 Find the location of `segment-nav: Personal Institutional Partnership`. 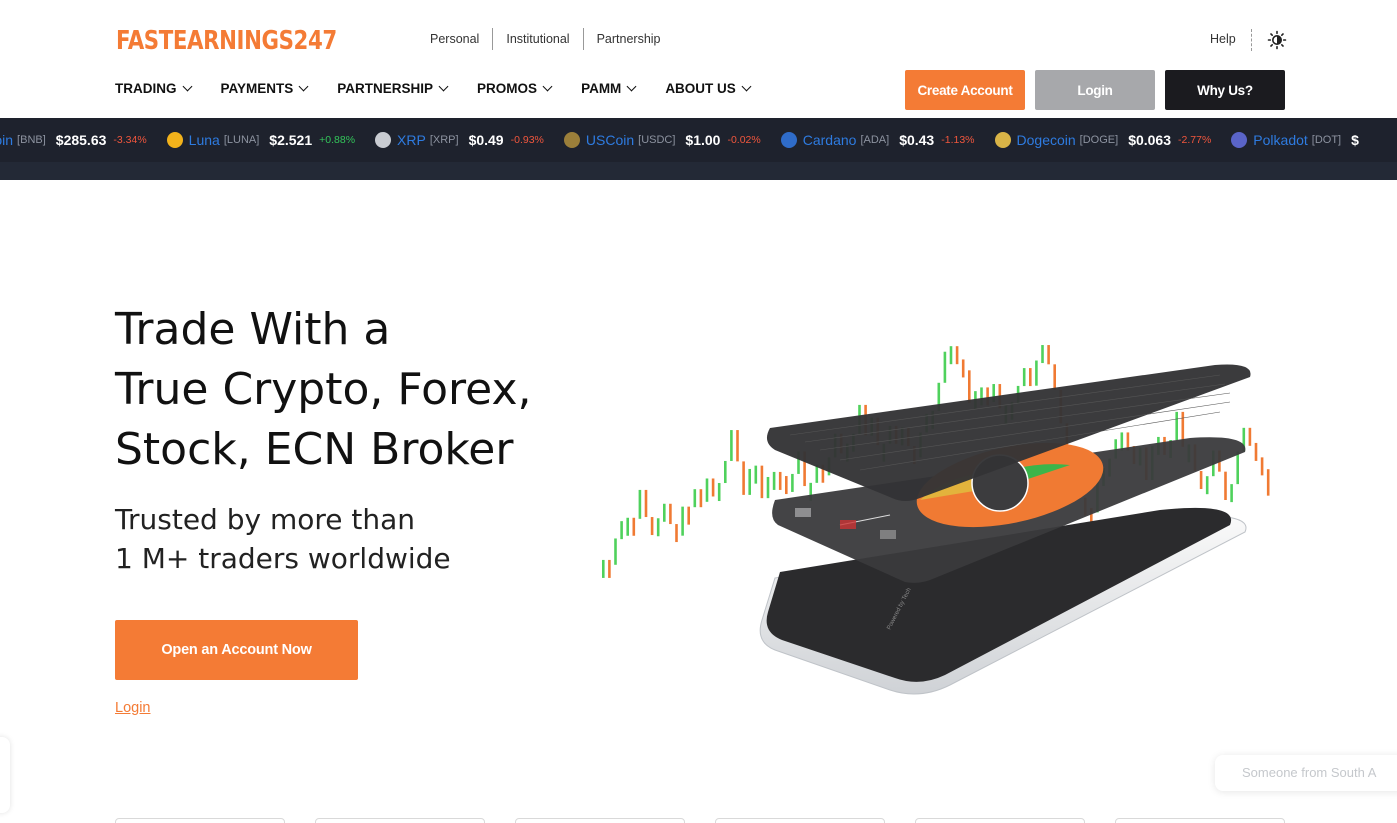

segment-nav: Personal Institutional Partnership is located at coordinates (545, 39).